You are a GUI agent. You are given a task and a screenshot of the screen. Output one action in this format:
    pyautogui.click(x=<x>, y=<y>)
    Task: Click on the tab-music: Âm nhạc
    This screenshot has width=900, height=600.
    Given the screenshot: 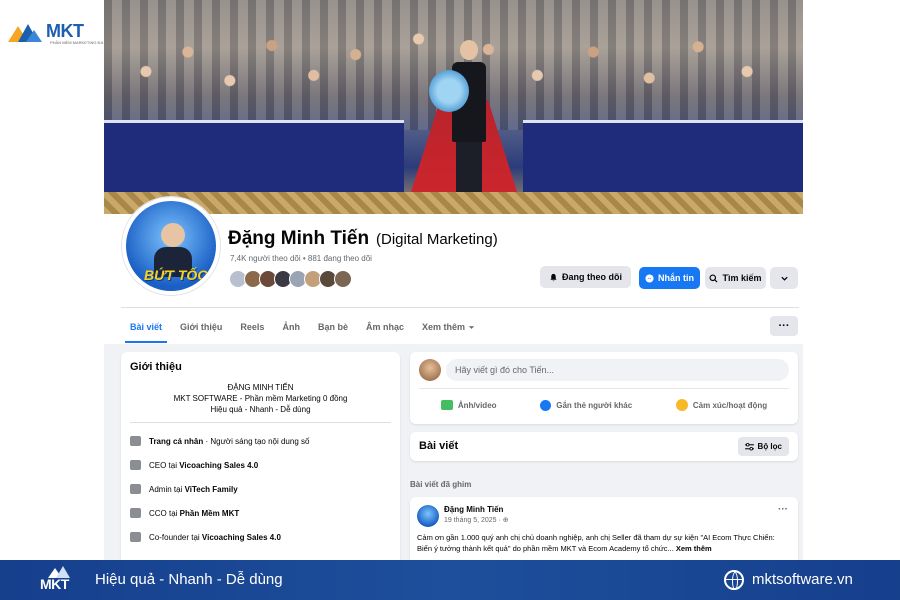 What is the action you would take?
    pyautogui.click(x=385, y=327)
    